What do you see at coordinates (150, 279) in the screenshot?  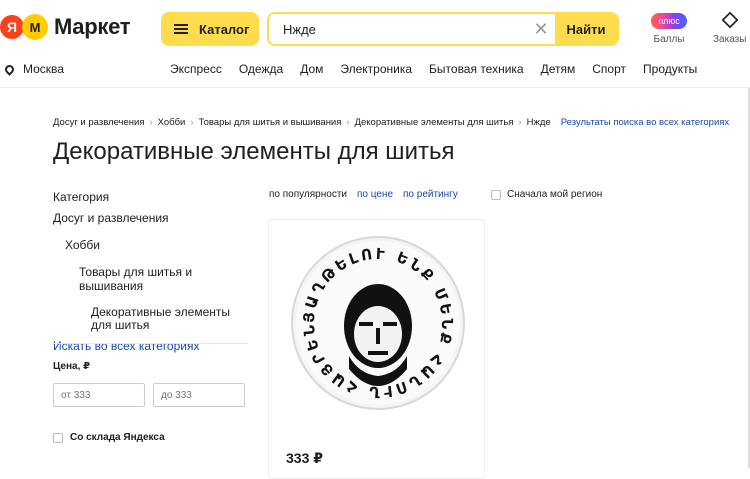 I see `category-item: Товары для шитья и вышивания` at bounding box center [150, 279].